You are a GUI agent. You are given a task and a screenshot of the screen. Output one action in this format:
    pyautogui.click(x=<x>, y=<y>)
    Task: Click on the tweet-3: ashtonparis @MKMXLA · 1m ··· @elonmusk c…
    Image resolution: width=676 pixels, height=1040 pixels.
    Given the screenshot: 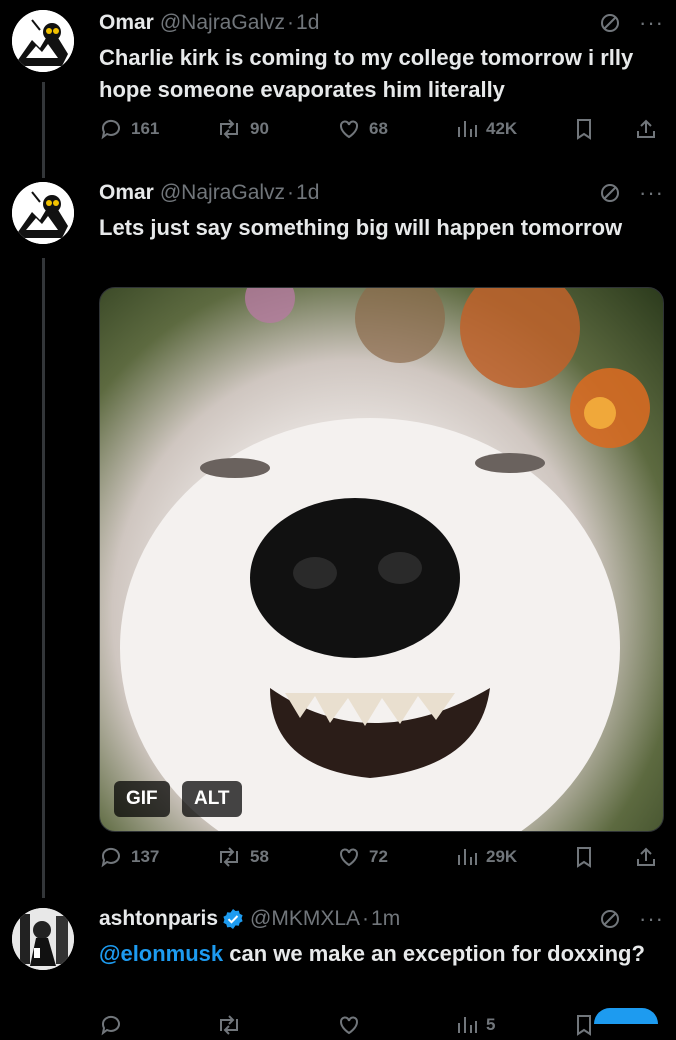 What is the action you would take?
    pyautogui.click(x=338, y=969)
    